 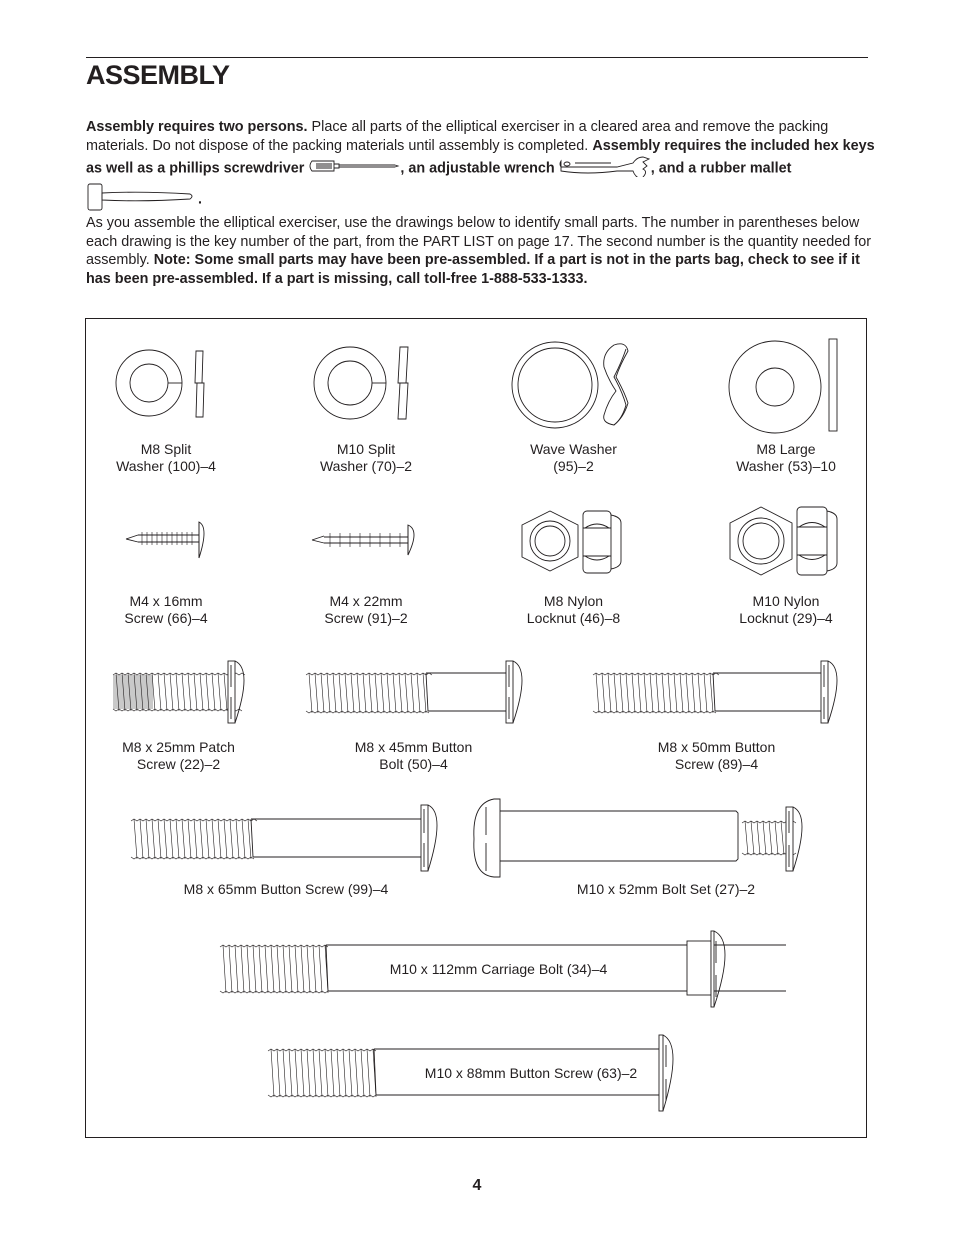 I want to click on part-label: M10 x 52mm Bolt Set (27)–2, so click(x=666, y=889).